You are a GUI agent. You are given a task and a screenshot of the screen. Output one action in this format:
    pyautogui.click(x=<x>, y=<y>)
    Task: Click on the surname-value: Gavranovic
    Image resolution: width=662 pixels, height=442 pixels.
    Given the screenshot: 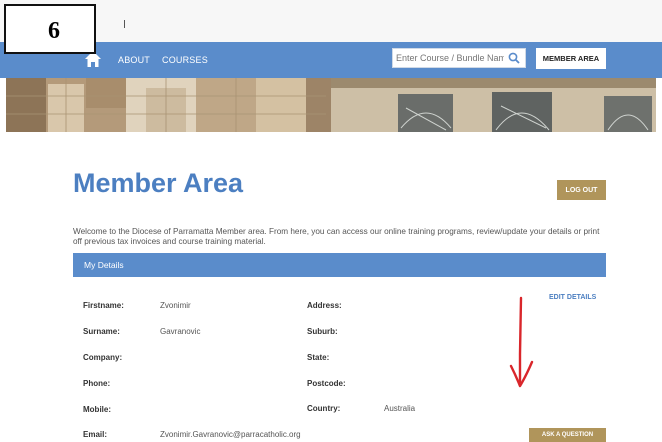 What is the action you would take?
    pyautogui.click(x=180, y=331)
    